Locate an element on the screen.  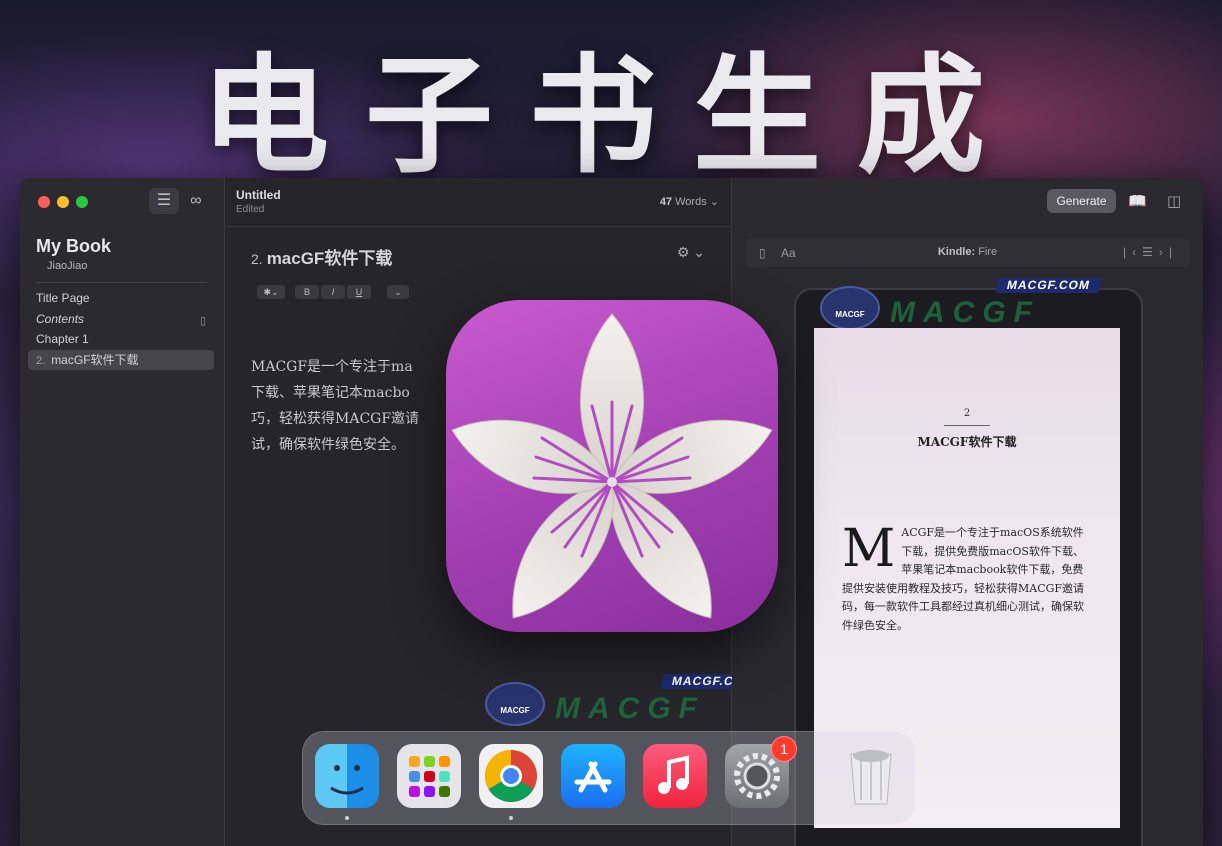
flower-icon is located at coordinates (612, 475).